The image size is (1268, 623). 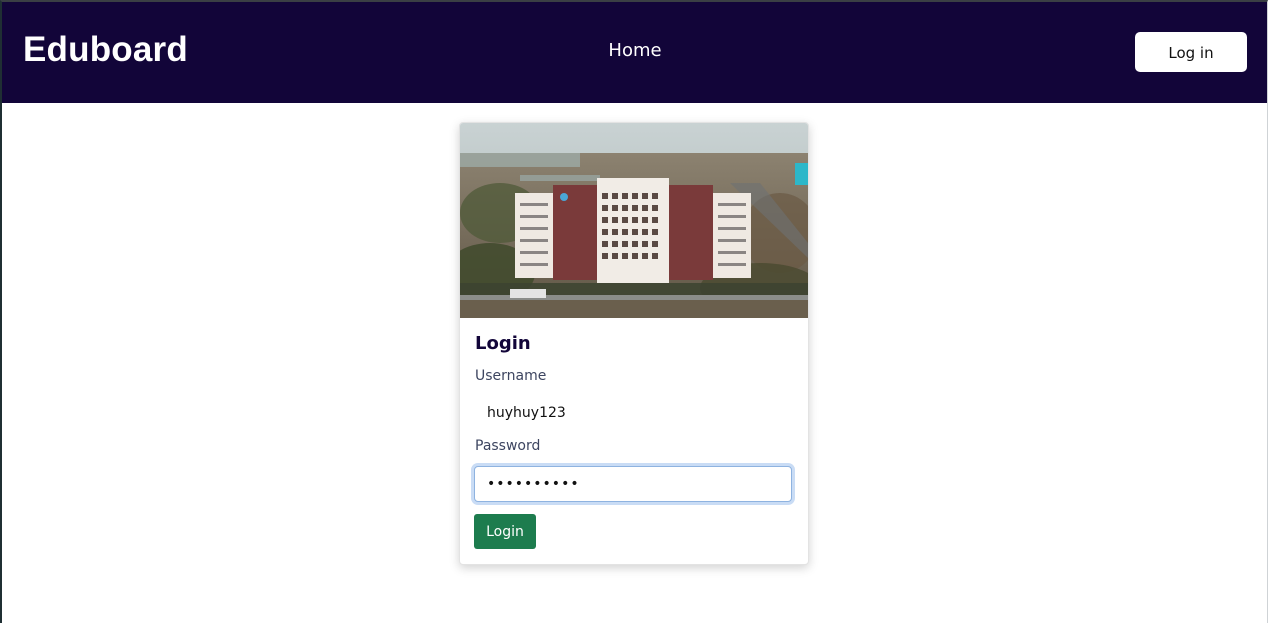 I want to click on username-field, so click(x=633, y=413).